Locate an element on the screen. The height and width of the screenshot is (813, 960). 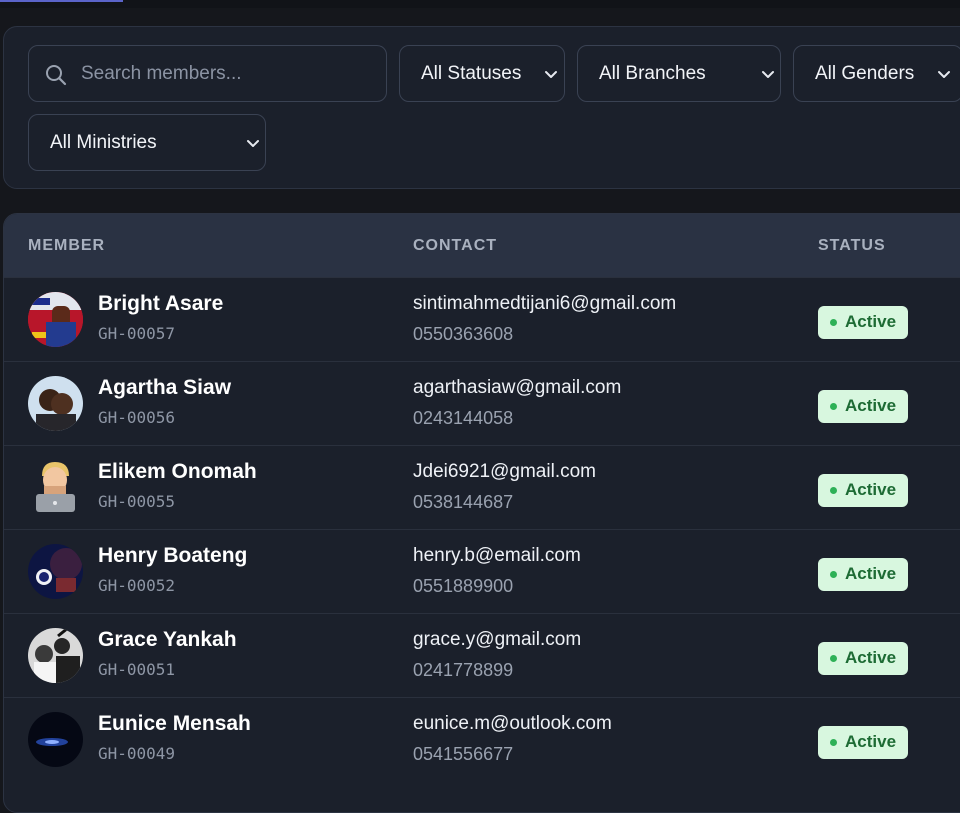
search-input is located at coordinates (228, 73).